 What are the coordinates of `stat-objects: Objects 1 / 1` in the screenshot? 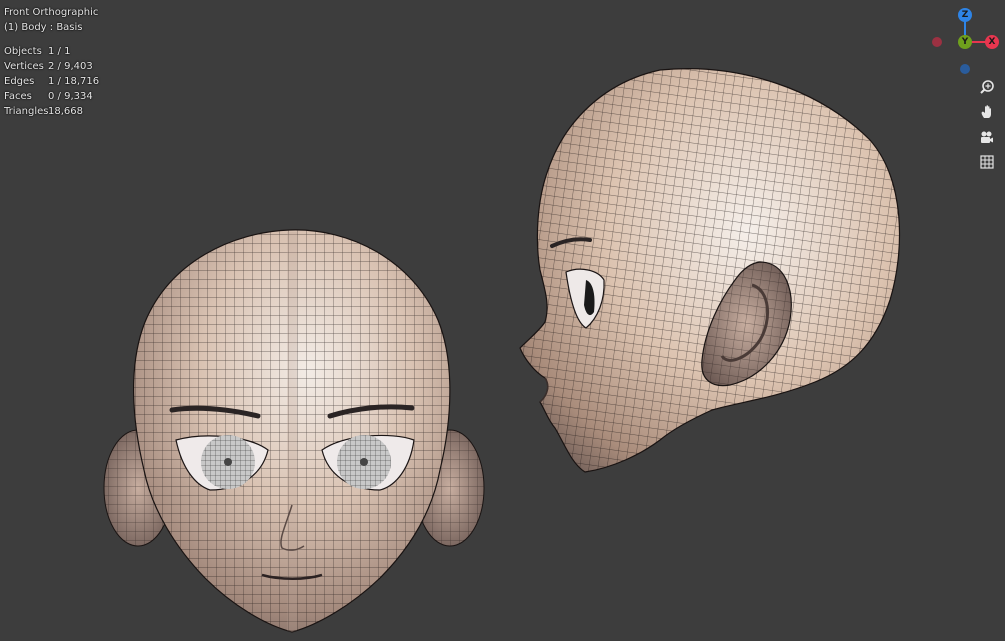 It's located at (51, 51).